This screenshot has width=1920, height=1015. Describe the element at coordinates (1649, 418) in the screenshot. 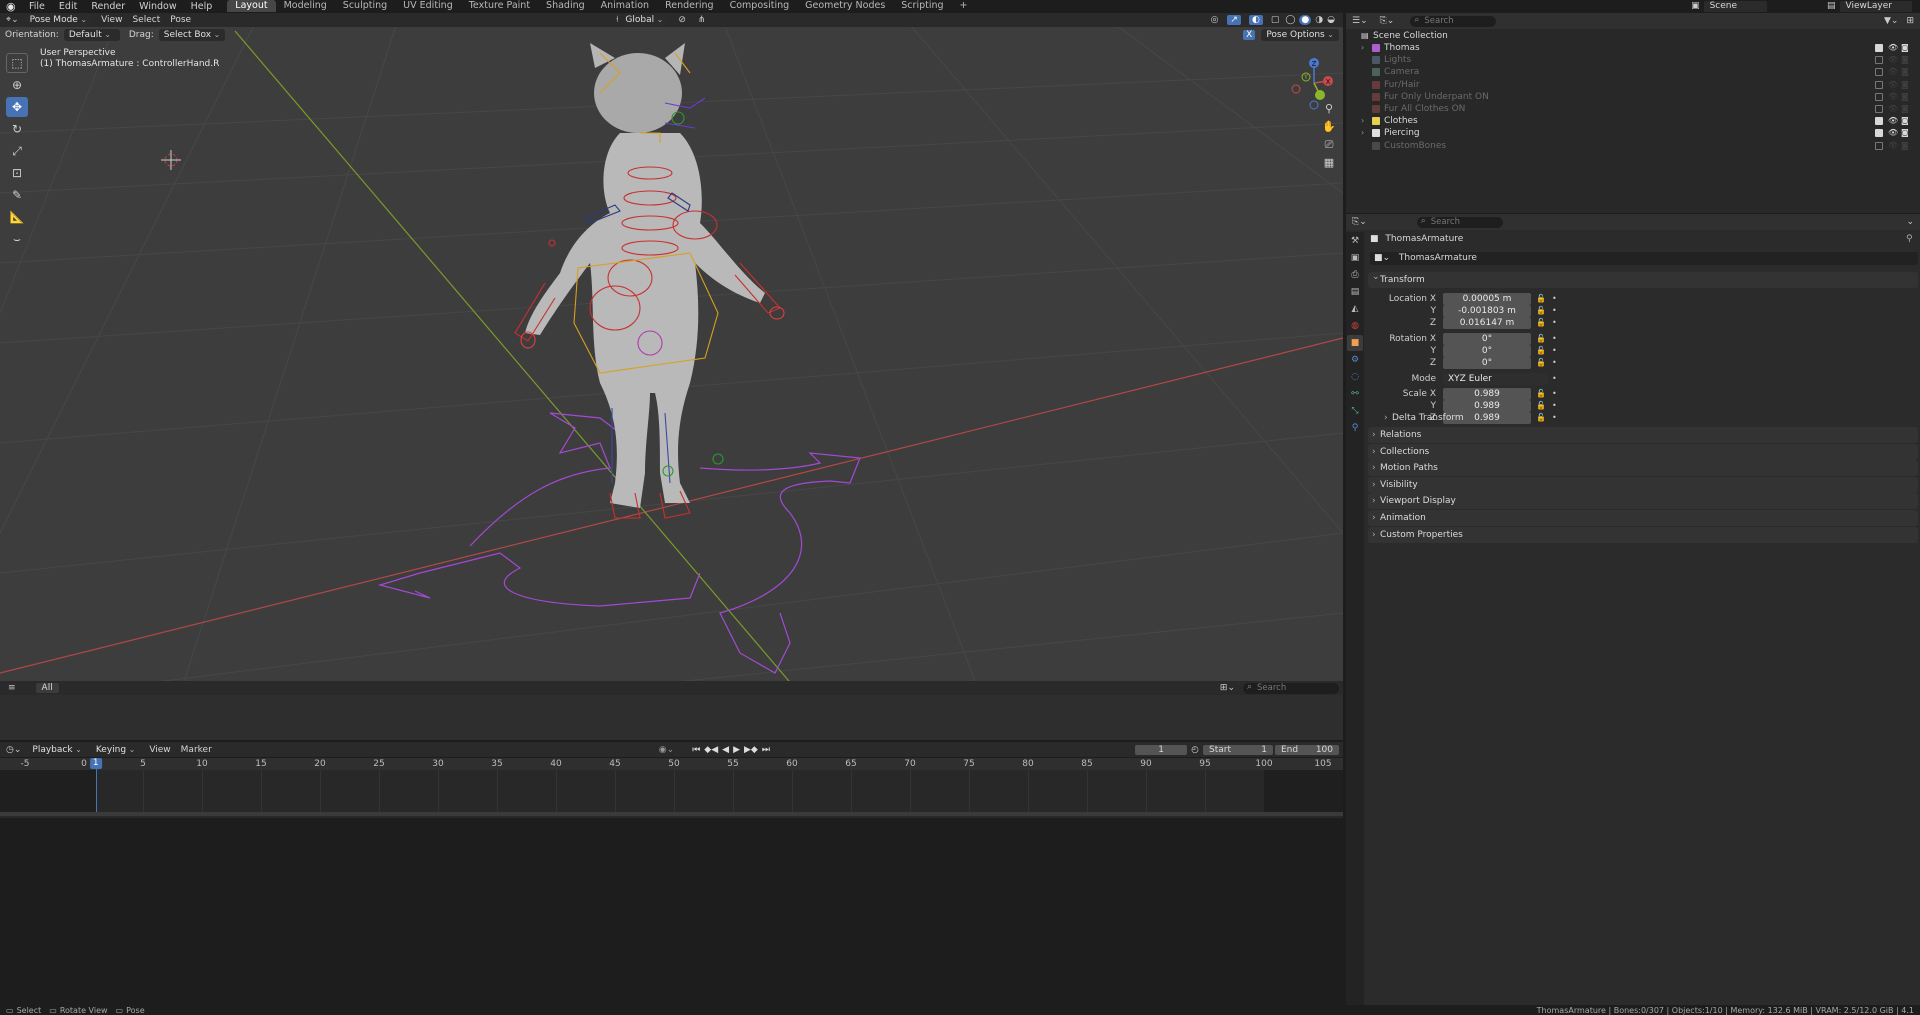

I see `delta-transform-header: Delta Transform` at that location.